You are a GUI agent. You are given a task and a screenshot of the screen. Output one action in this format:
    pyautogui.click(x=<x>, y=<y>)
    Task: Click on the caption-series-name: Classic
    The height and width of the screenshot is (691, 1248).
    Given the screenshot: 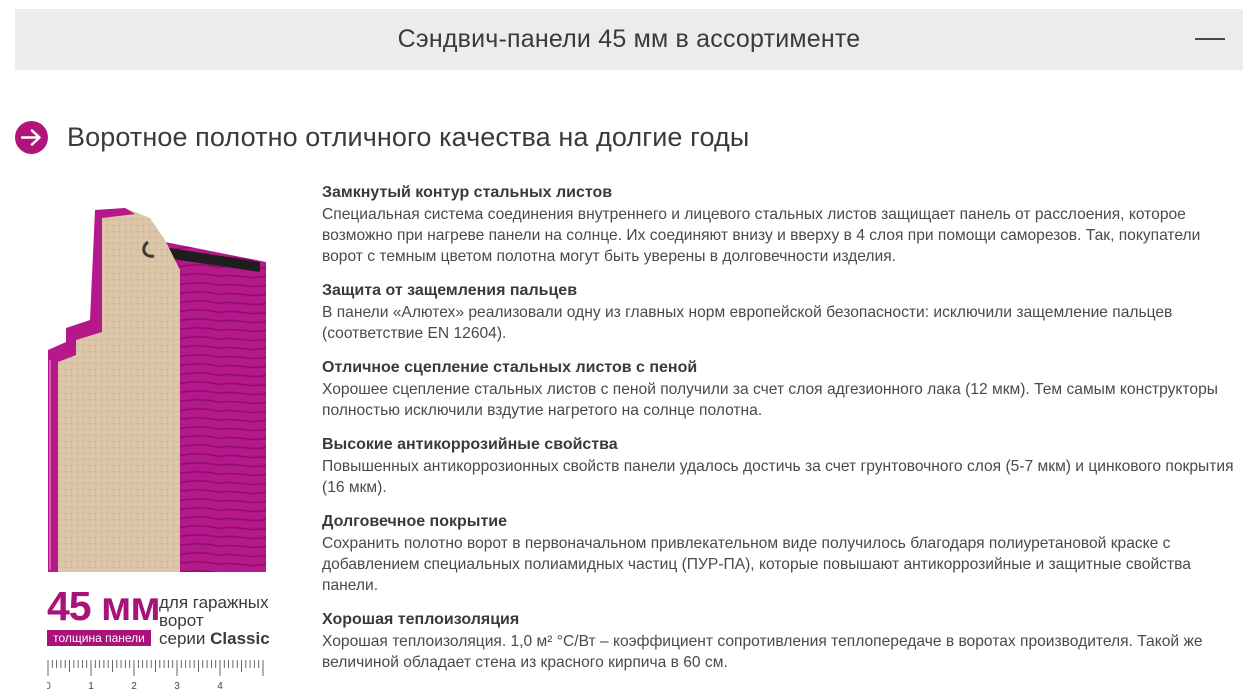 What is the action you would take?
    pyautogui.click(x=240, y=638)
    